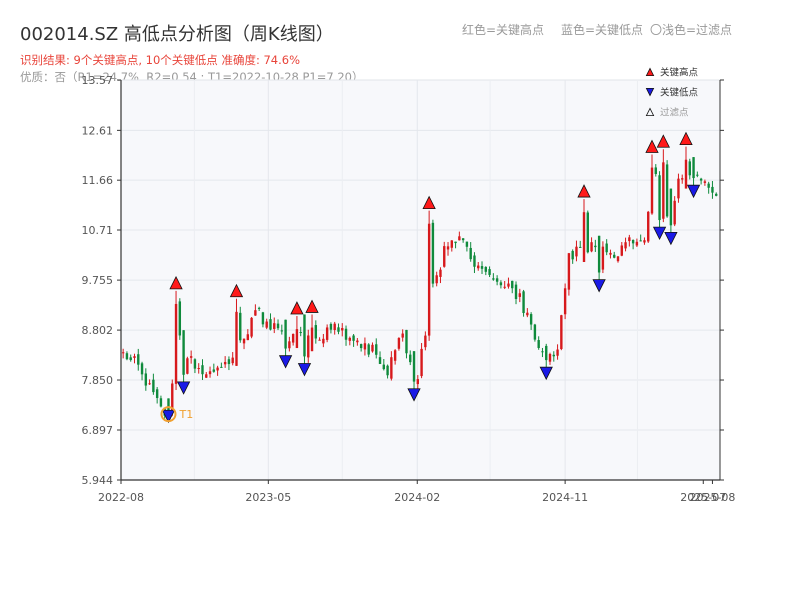 The image size is (800, 600). Describe the element at coordinates (121, 497) in the screenshot. I see `x-tick-label: 2022-08` at that location.